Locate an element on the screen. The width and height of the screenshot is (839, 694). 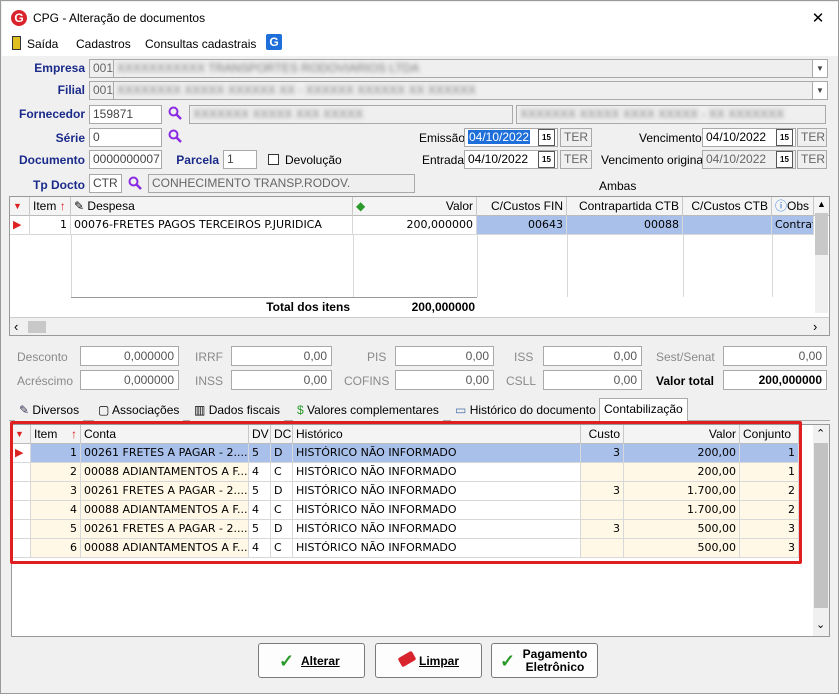
pagamento-eletronico-button: ✓ Pagamento Eletrônico is located at coordinates (544, 660).